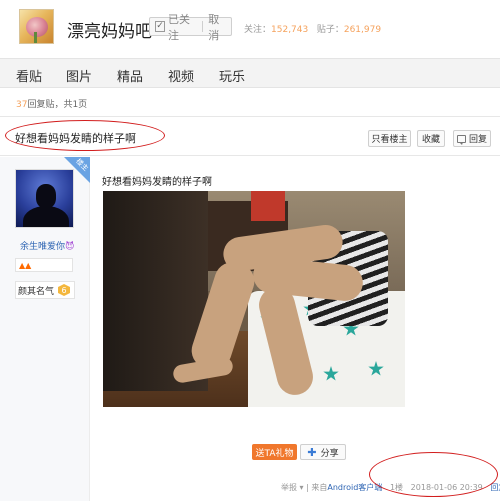  What do you see at coordinates (330, 30) in the screenshot?
I see `posts-label: 贴子：` at bounding box center [330, 30].